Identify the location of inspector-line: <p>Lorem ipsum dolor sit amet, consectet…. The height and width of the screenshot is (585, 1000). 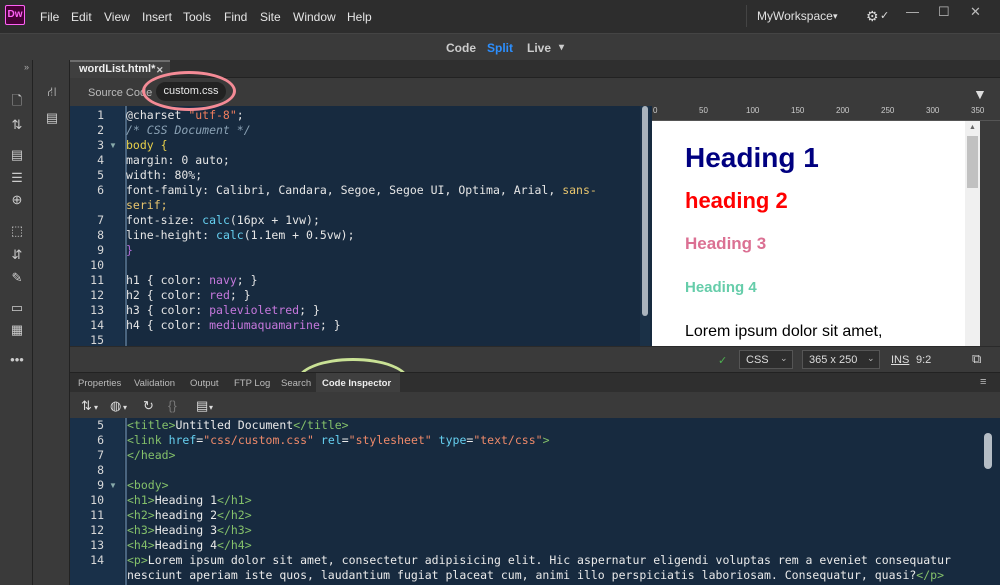
(539, 560).